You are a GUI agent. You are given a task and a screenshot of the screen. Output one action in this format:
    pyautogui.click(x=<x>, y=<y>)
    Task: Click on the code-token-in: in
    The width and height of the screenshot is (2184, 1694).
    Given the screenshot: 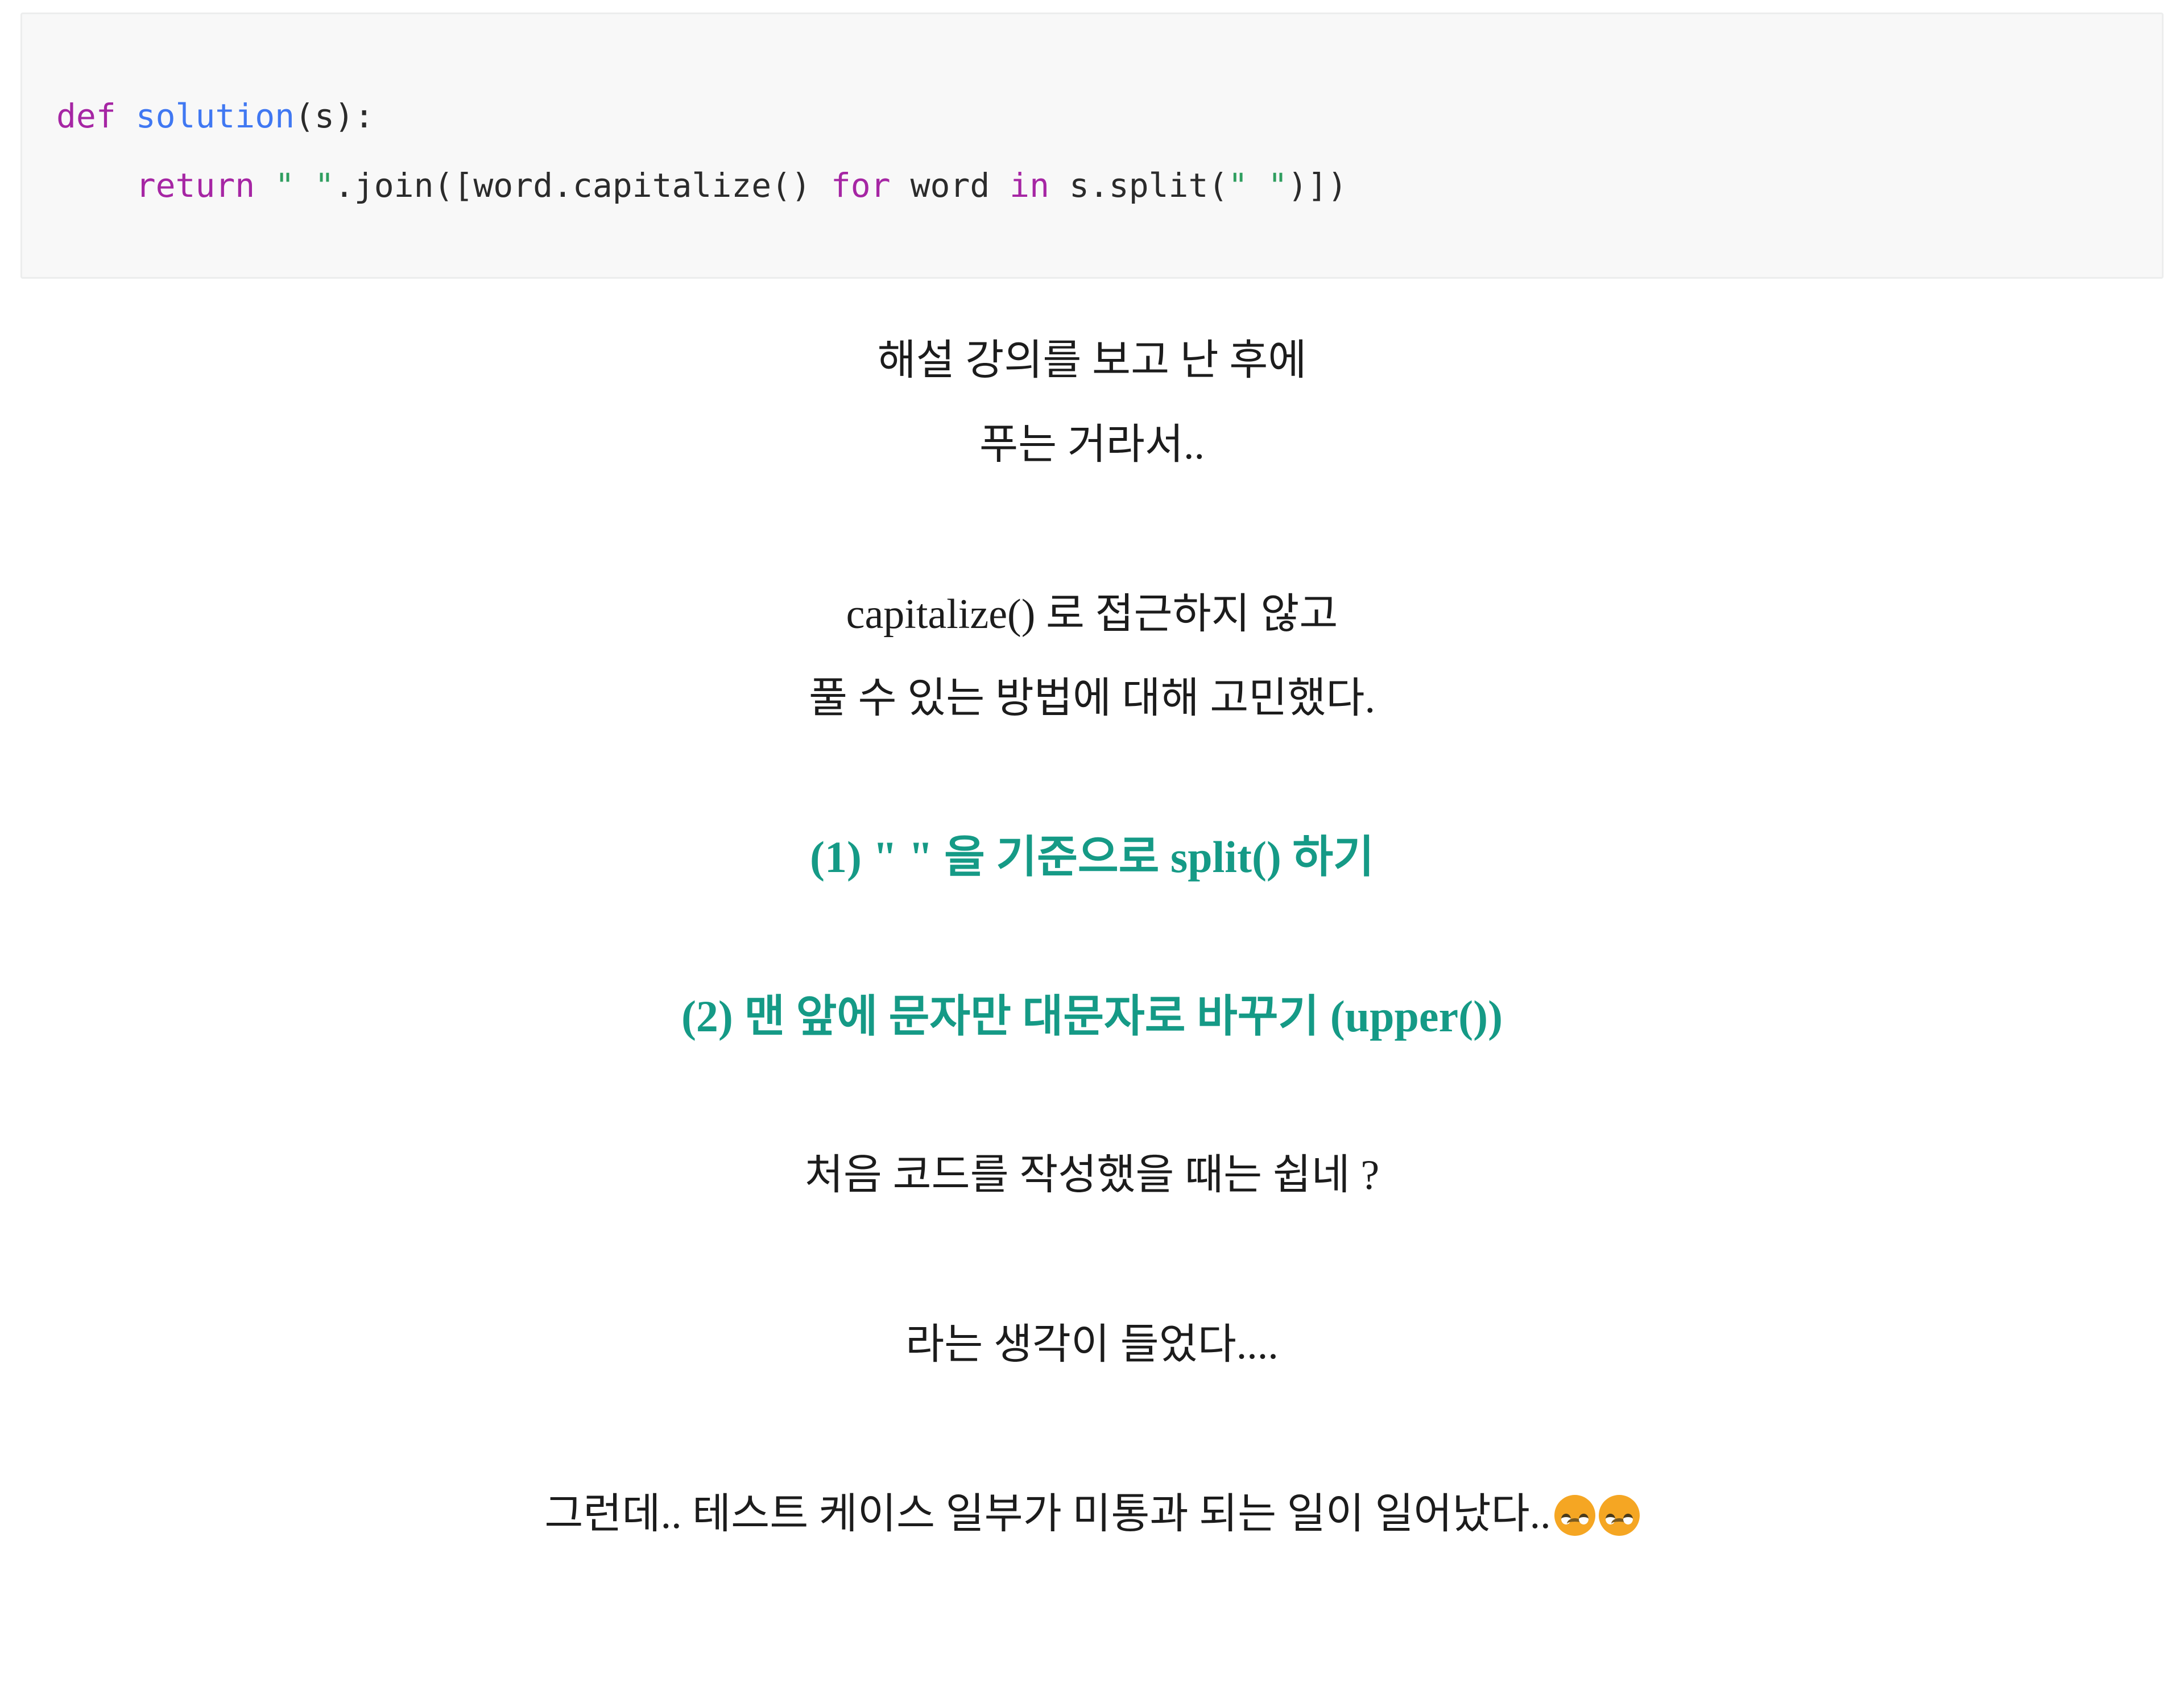 What is the action you would take?
    pyautogui.click(x=1039, y=185)
    